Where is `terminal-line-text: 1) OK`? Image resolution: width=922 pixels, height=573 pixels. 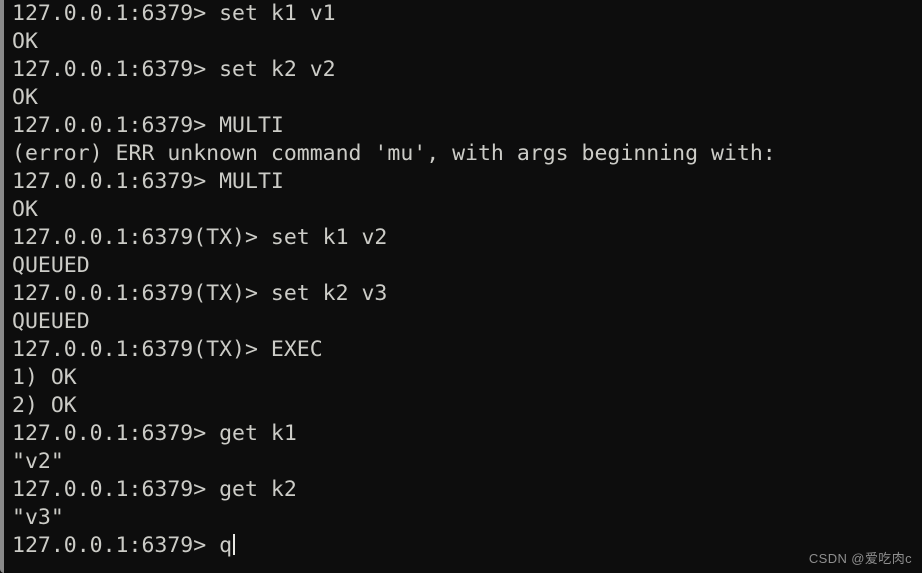 terminal-line-text: 1) OK is located at coordinates (44, 377).